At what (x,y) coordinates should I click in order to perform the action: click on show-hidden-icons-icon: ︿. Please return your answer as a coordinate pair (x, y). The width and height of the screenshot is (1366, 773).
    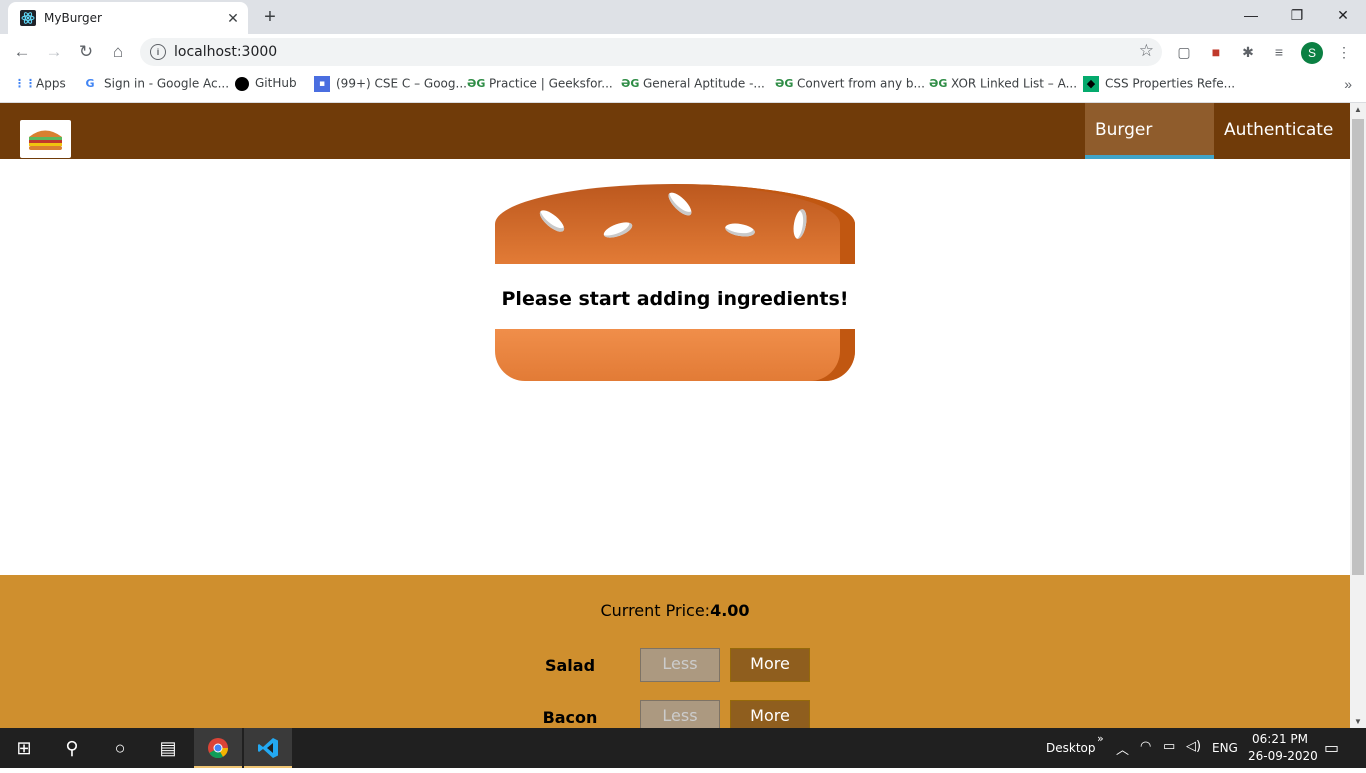
    Looking at the image, I should click on (1122, 748).